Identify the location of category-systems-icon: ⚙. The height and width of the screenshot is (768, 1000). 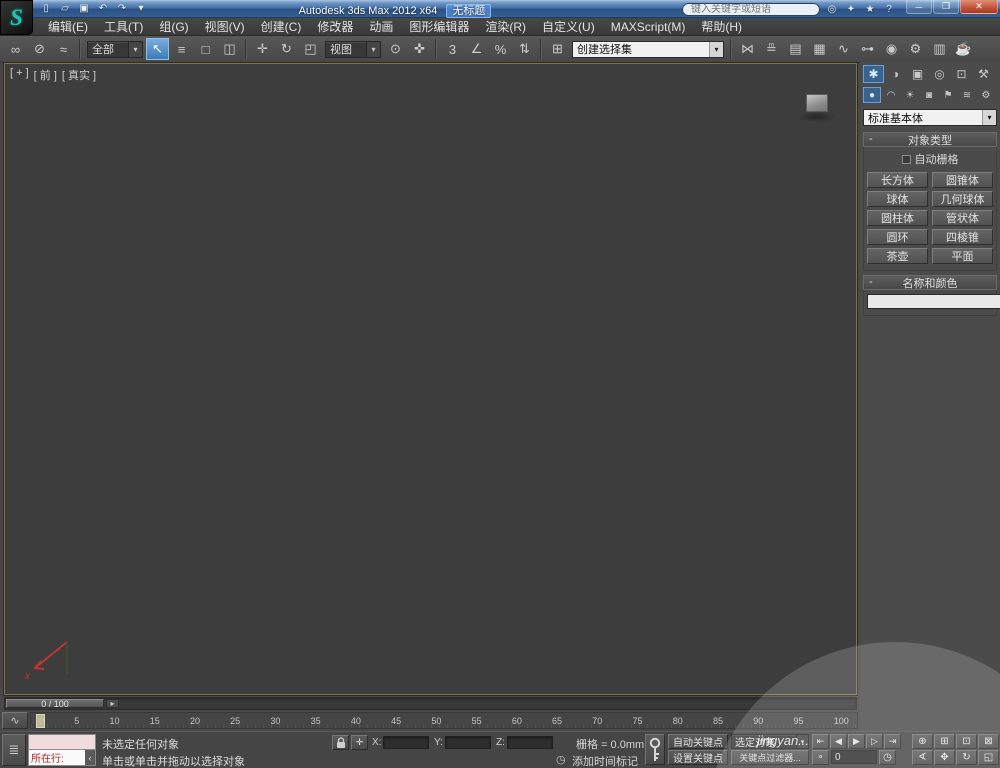
(986, 95).